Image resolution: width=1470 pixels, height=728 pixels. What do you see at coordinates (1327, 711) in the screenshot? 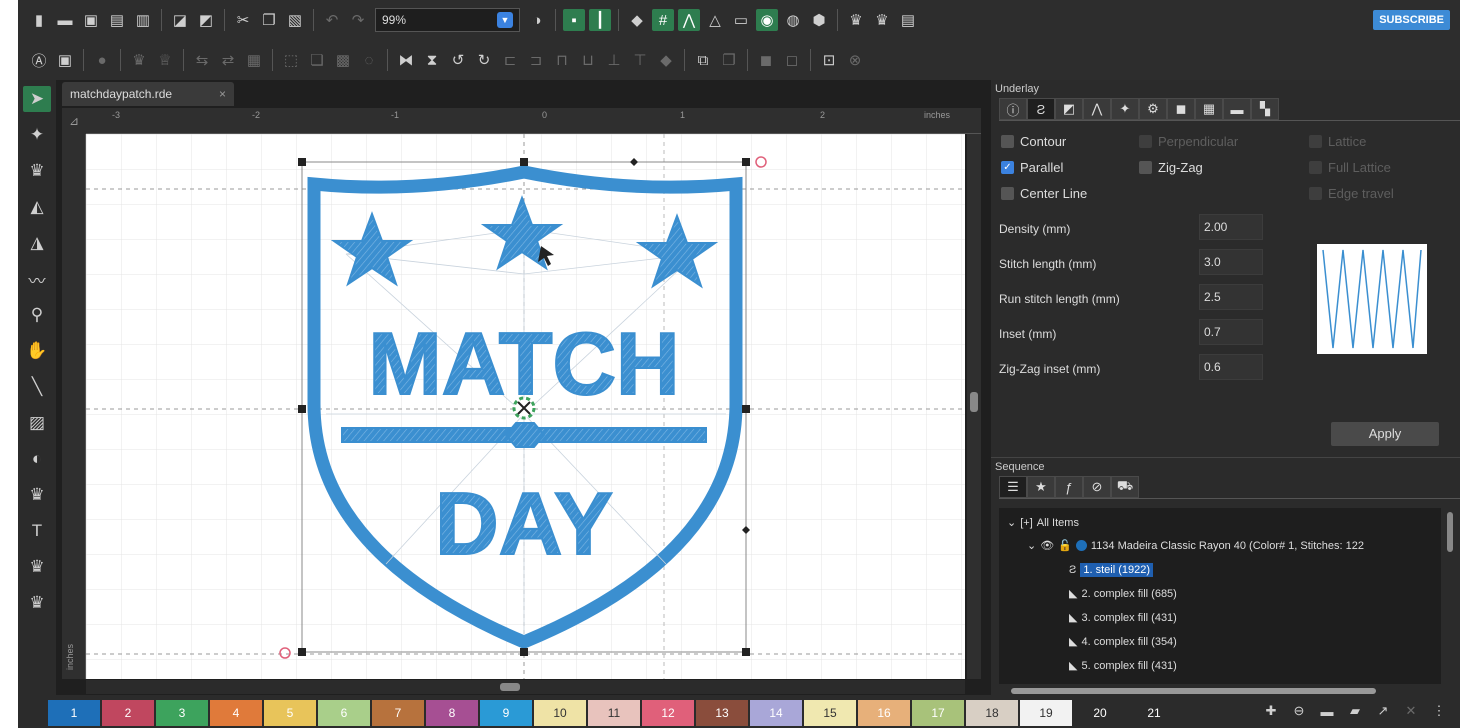
I see `thread-chart-icon: ▬` at bounding box center [1327, 711].